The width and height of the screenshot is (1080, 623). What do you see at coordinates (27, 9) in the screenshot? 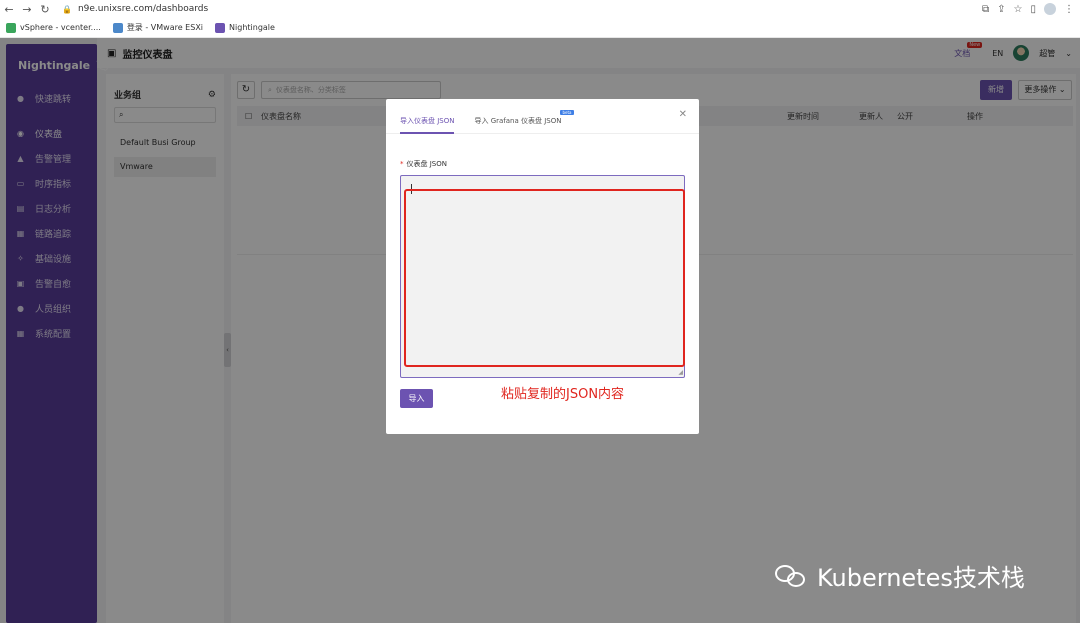
I see `forward-icon: →` at bounding box center [27, 9].